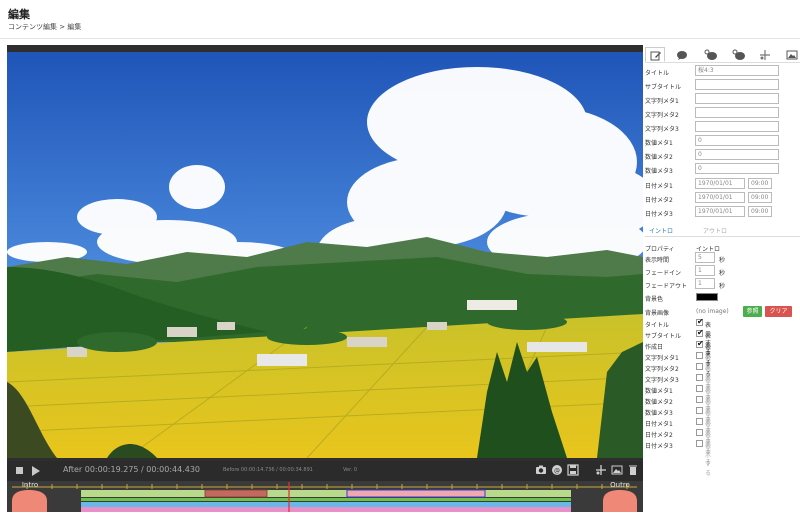 This screenshot has height=516, width=800. I want to click on check-label: 数値メタ3, so click(659, 413).